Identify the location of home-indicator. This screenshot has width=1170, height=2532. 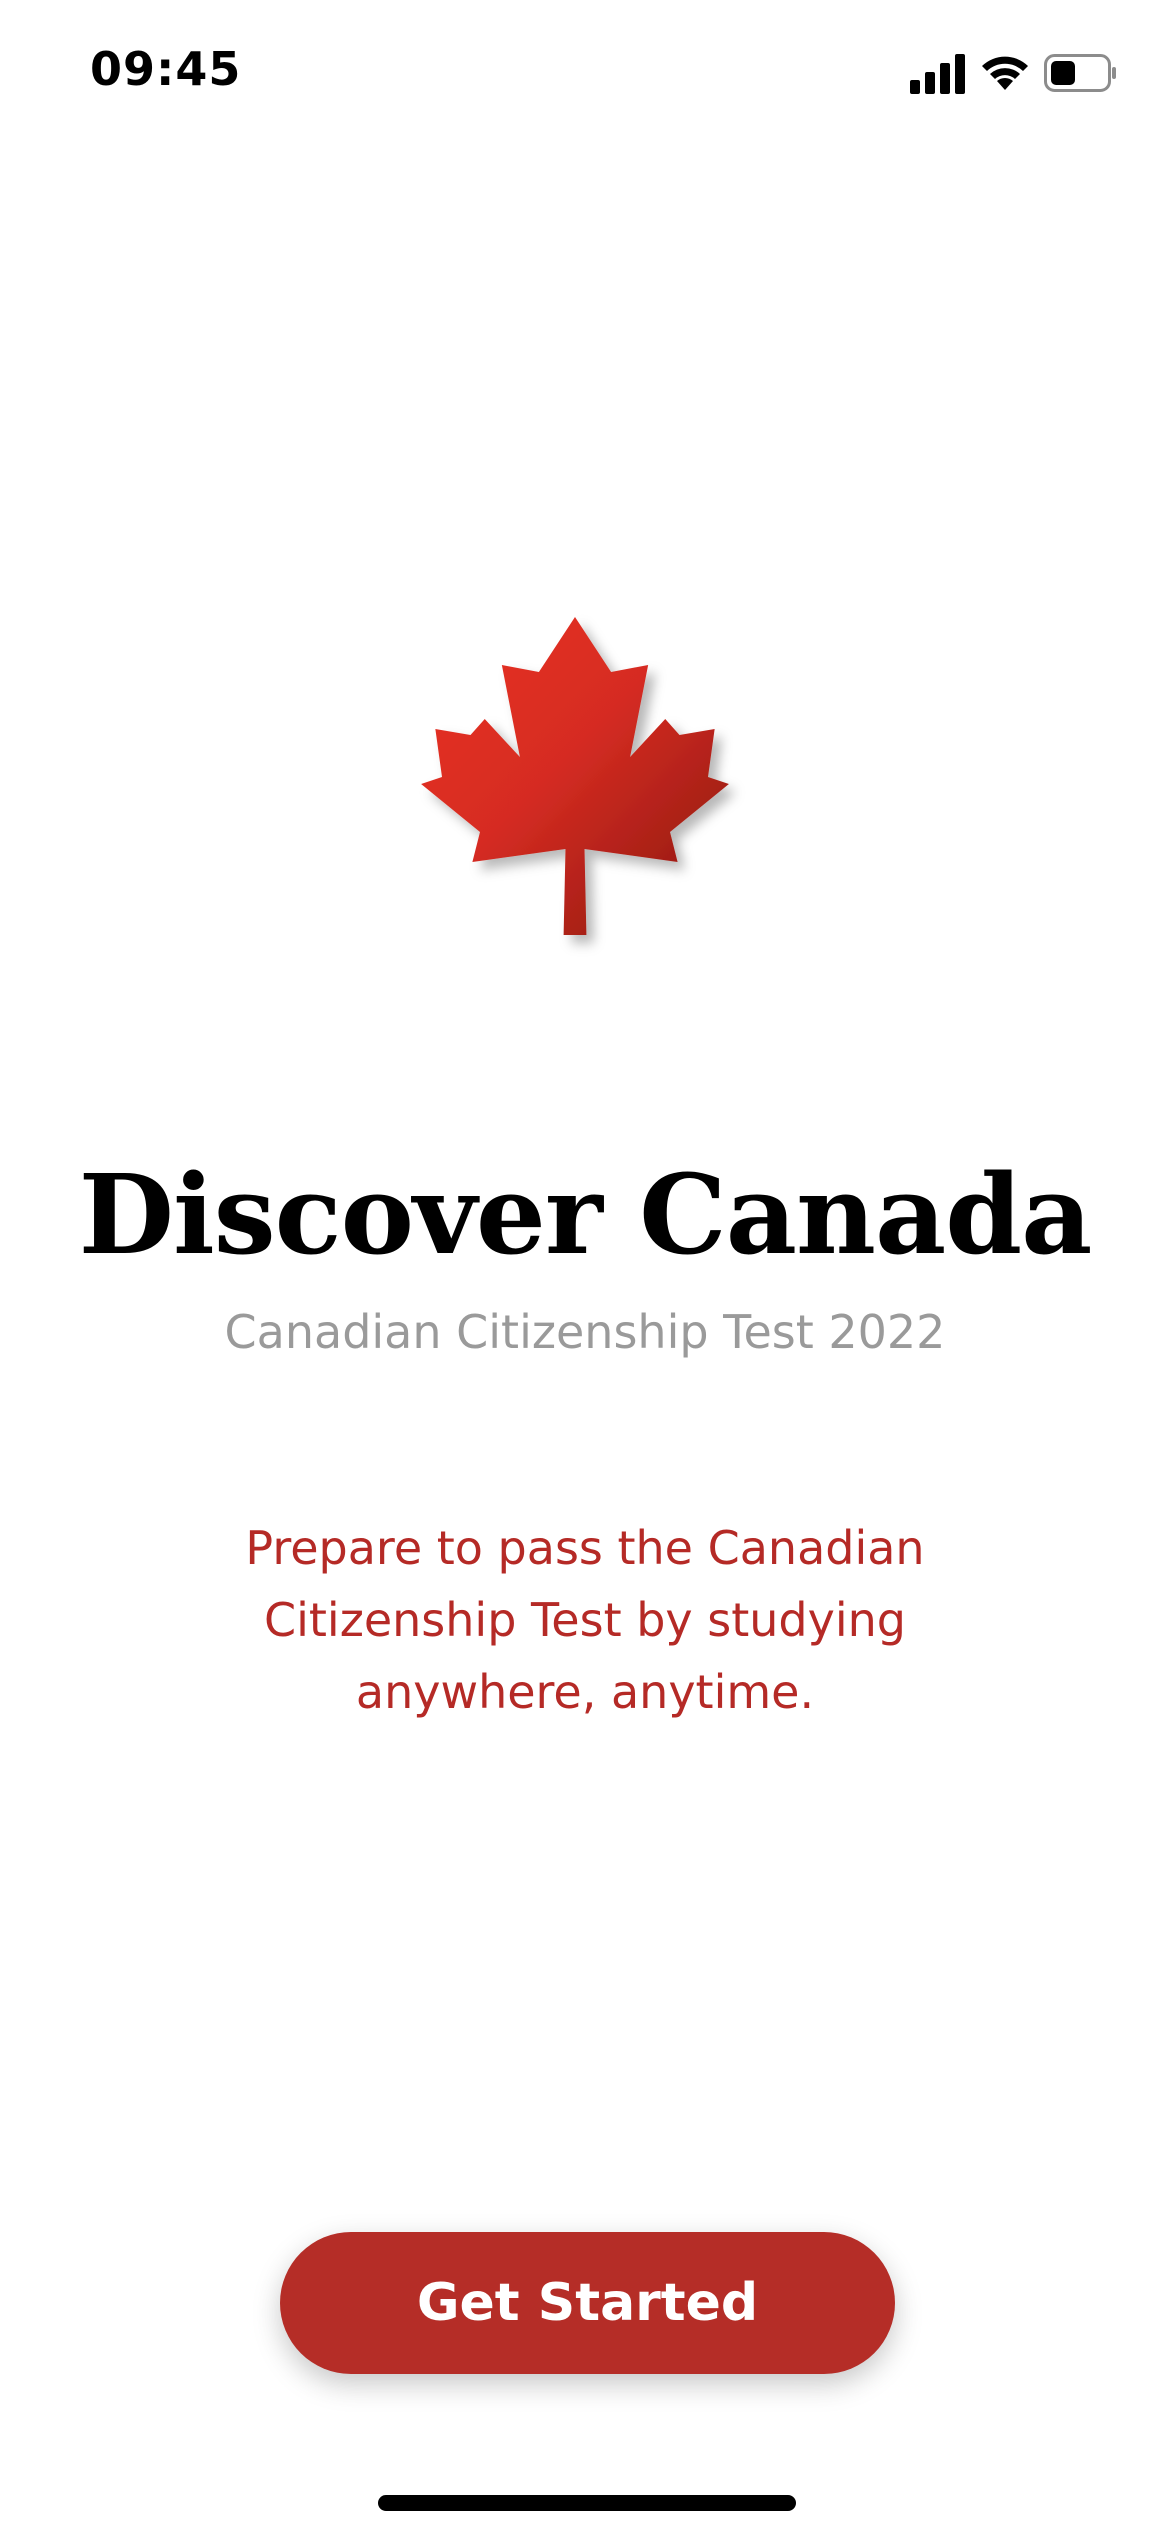
(587, 2503).